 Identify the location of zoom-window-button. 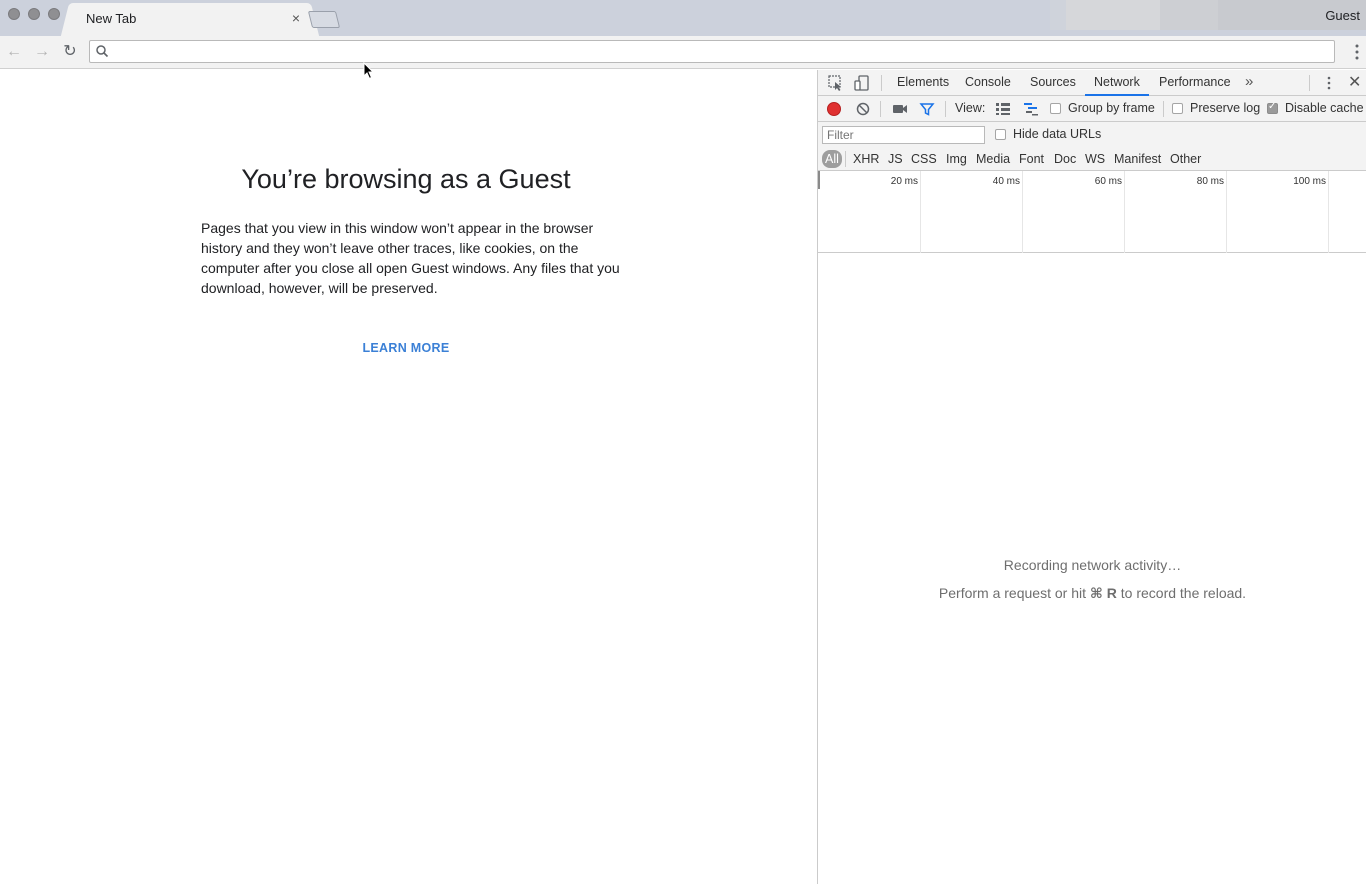
(54, 14).